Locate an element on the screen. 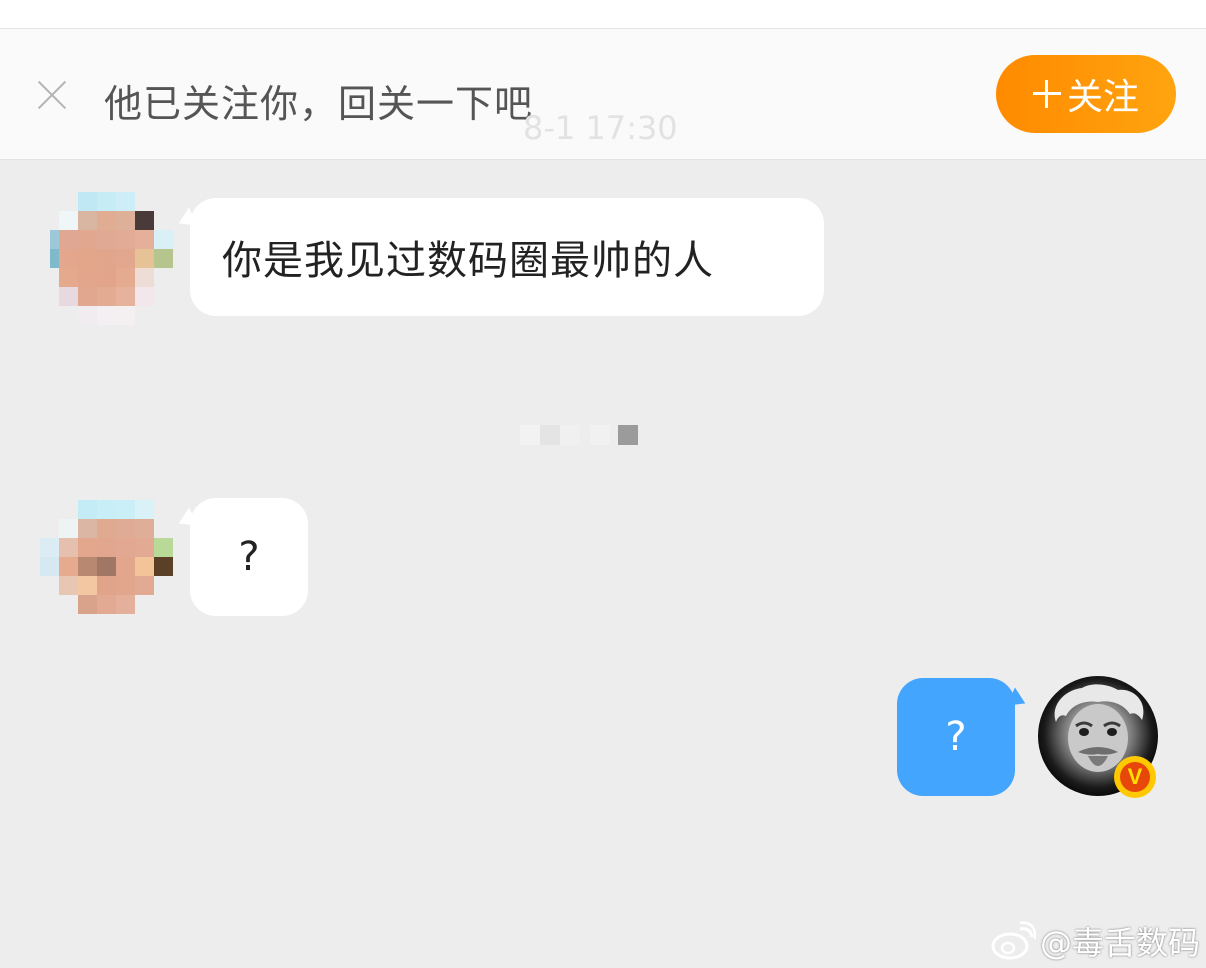  my-message-bubble: ? is located at coordinates (956, 737).